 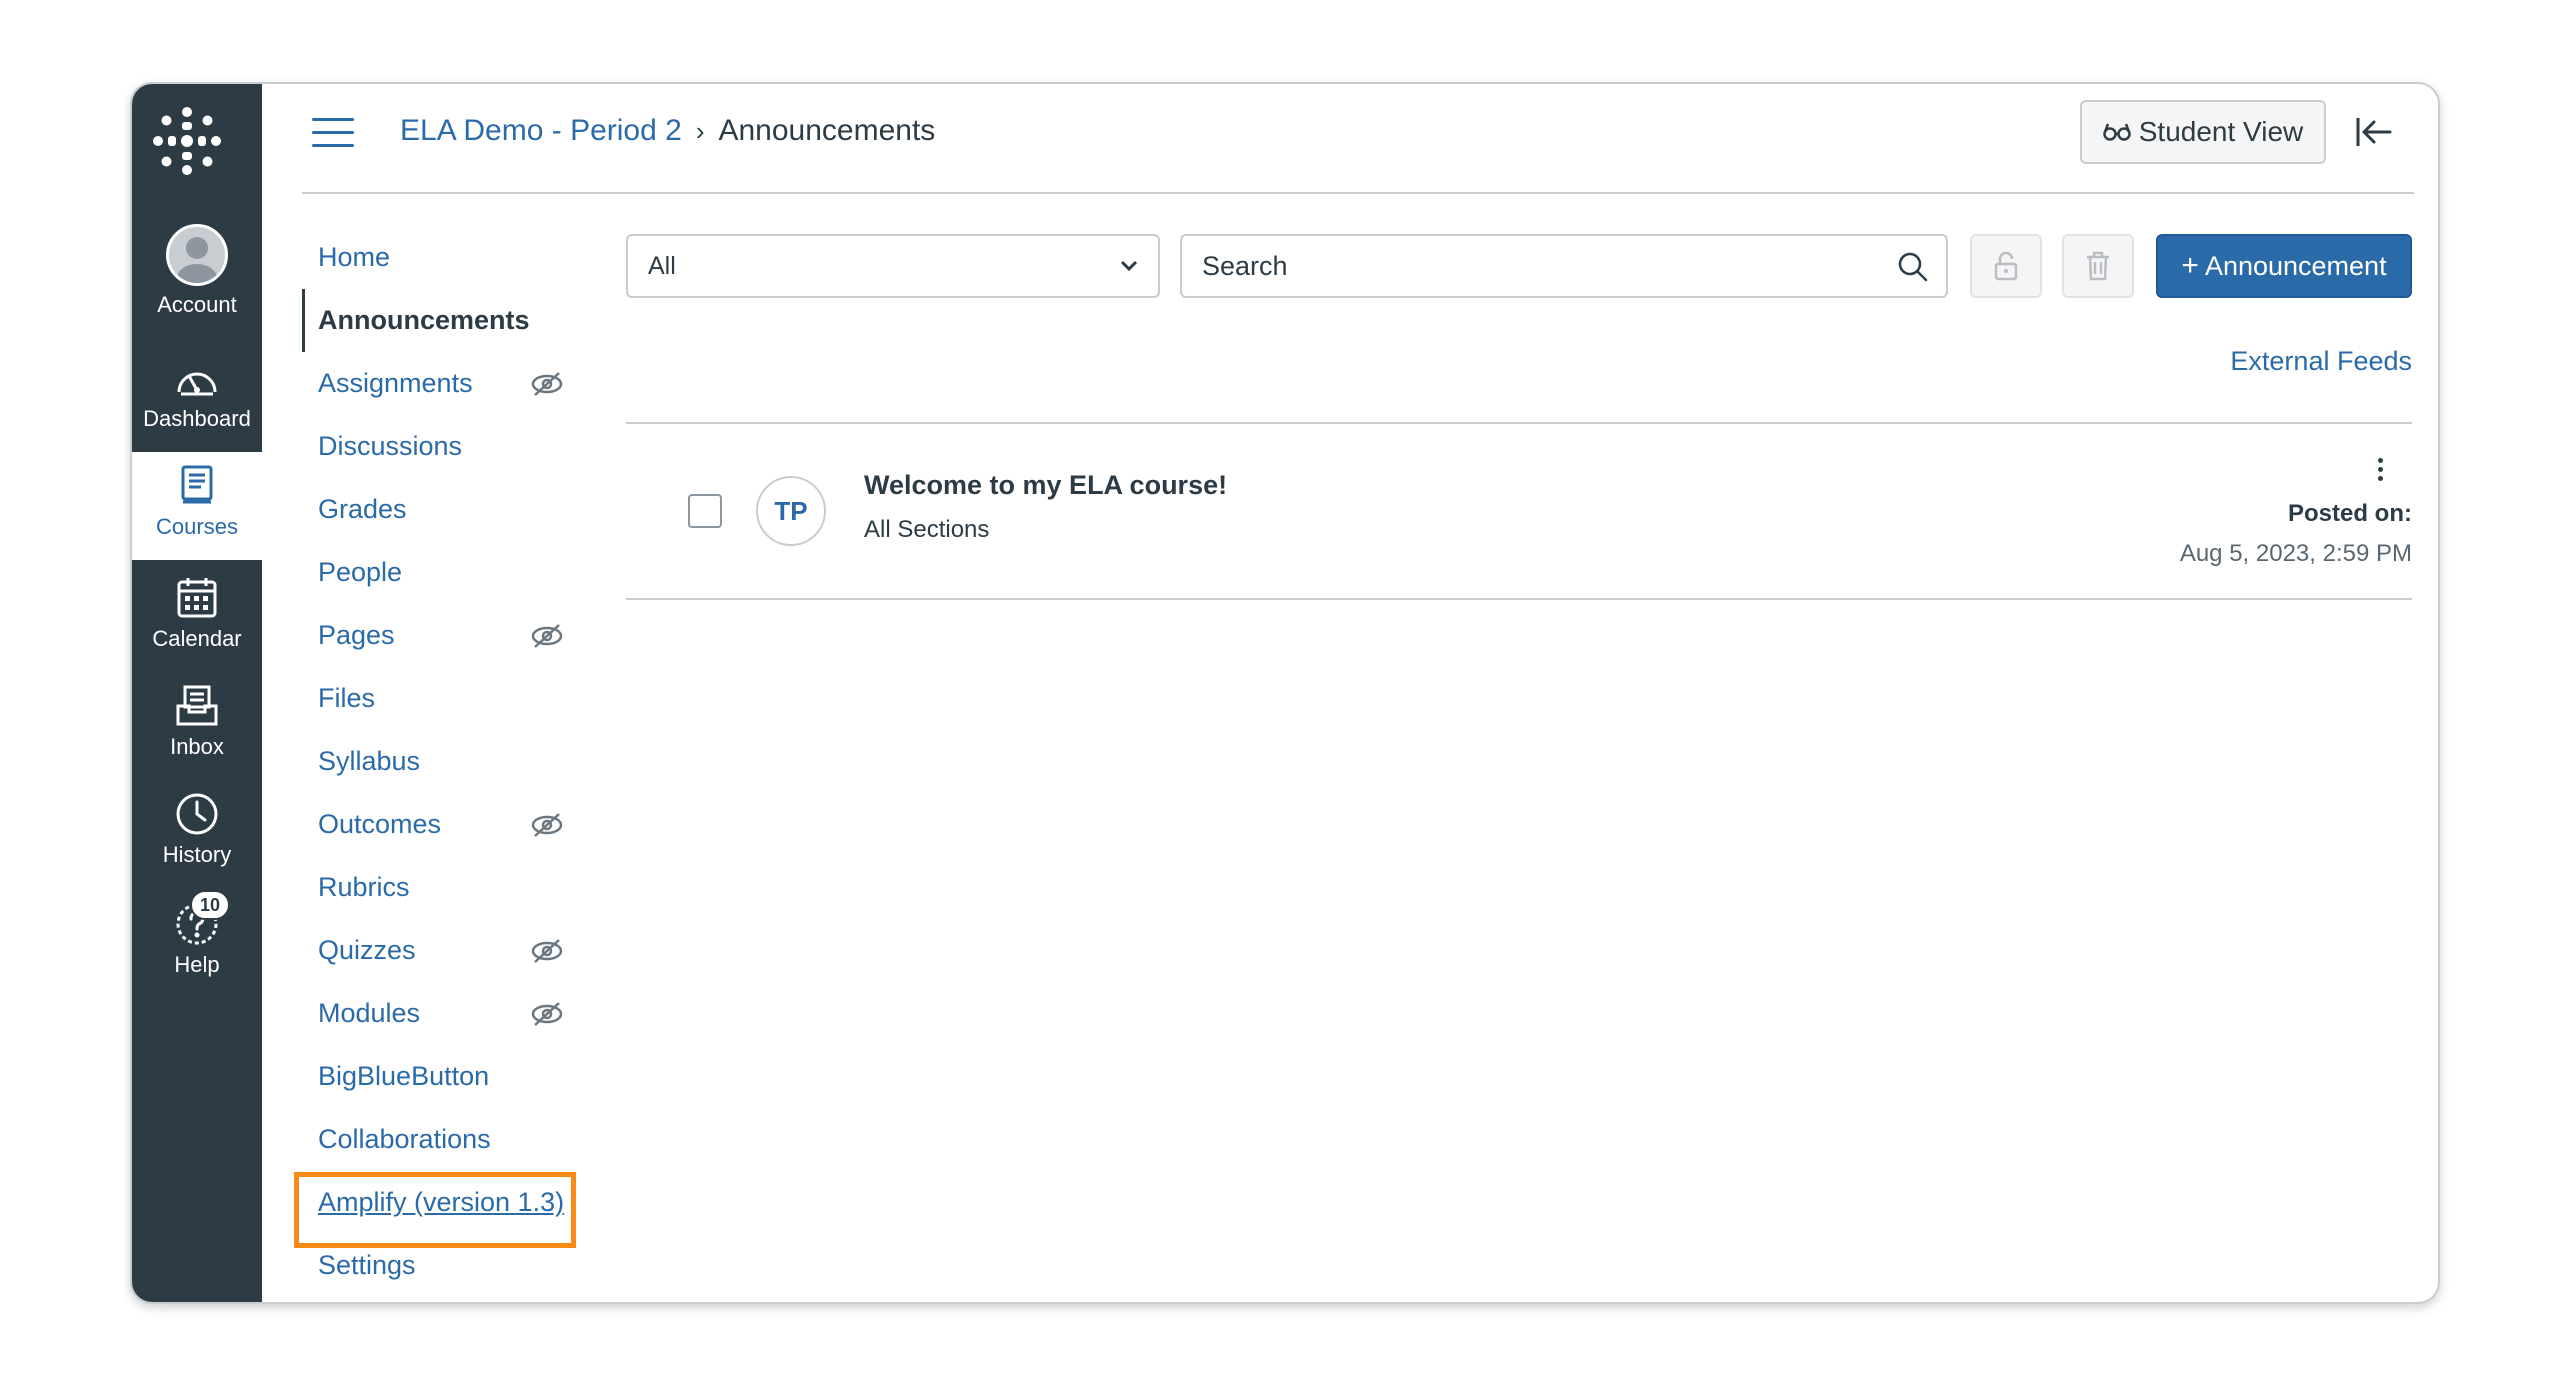 I want to click on course-nav-files: Files, so click(x=462, y=698).